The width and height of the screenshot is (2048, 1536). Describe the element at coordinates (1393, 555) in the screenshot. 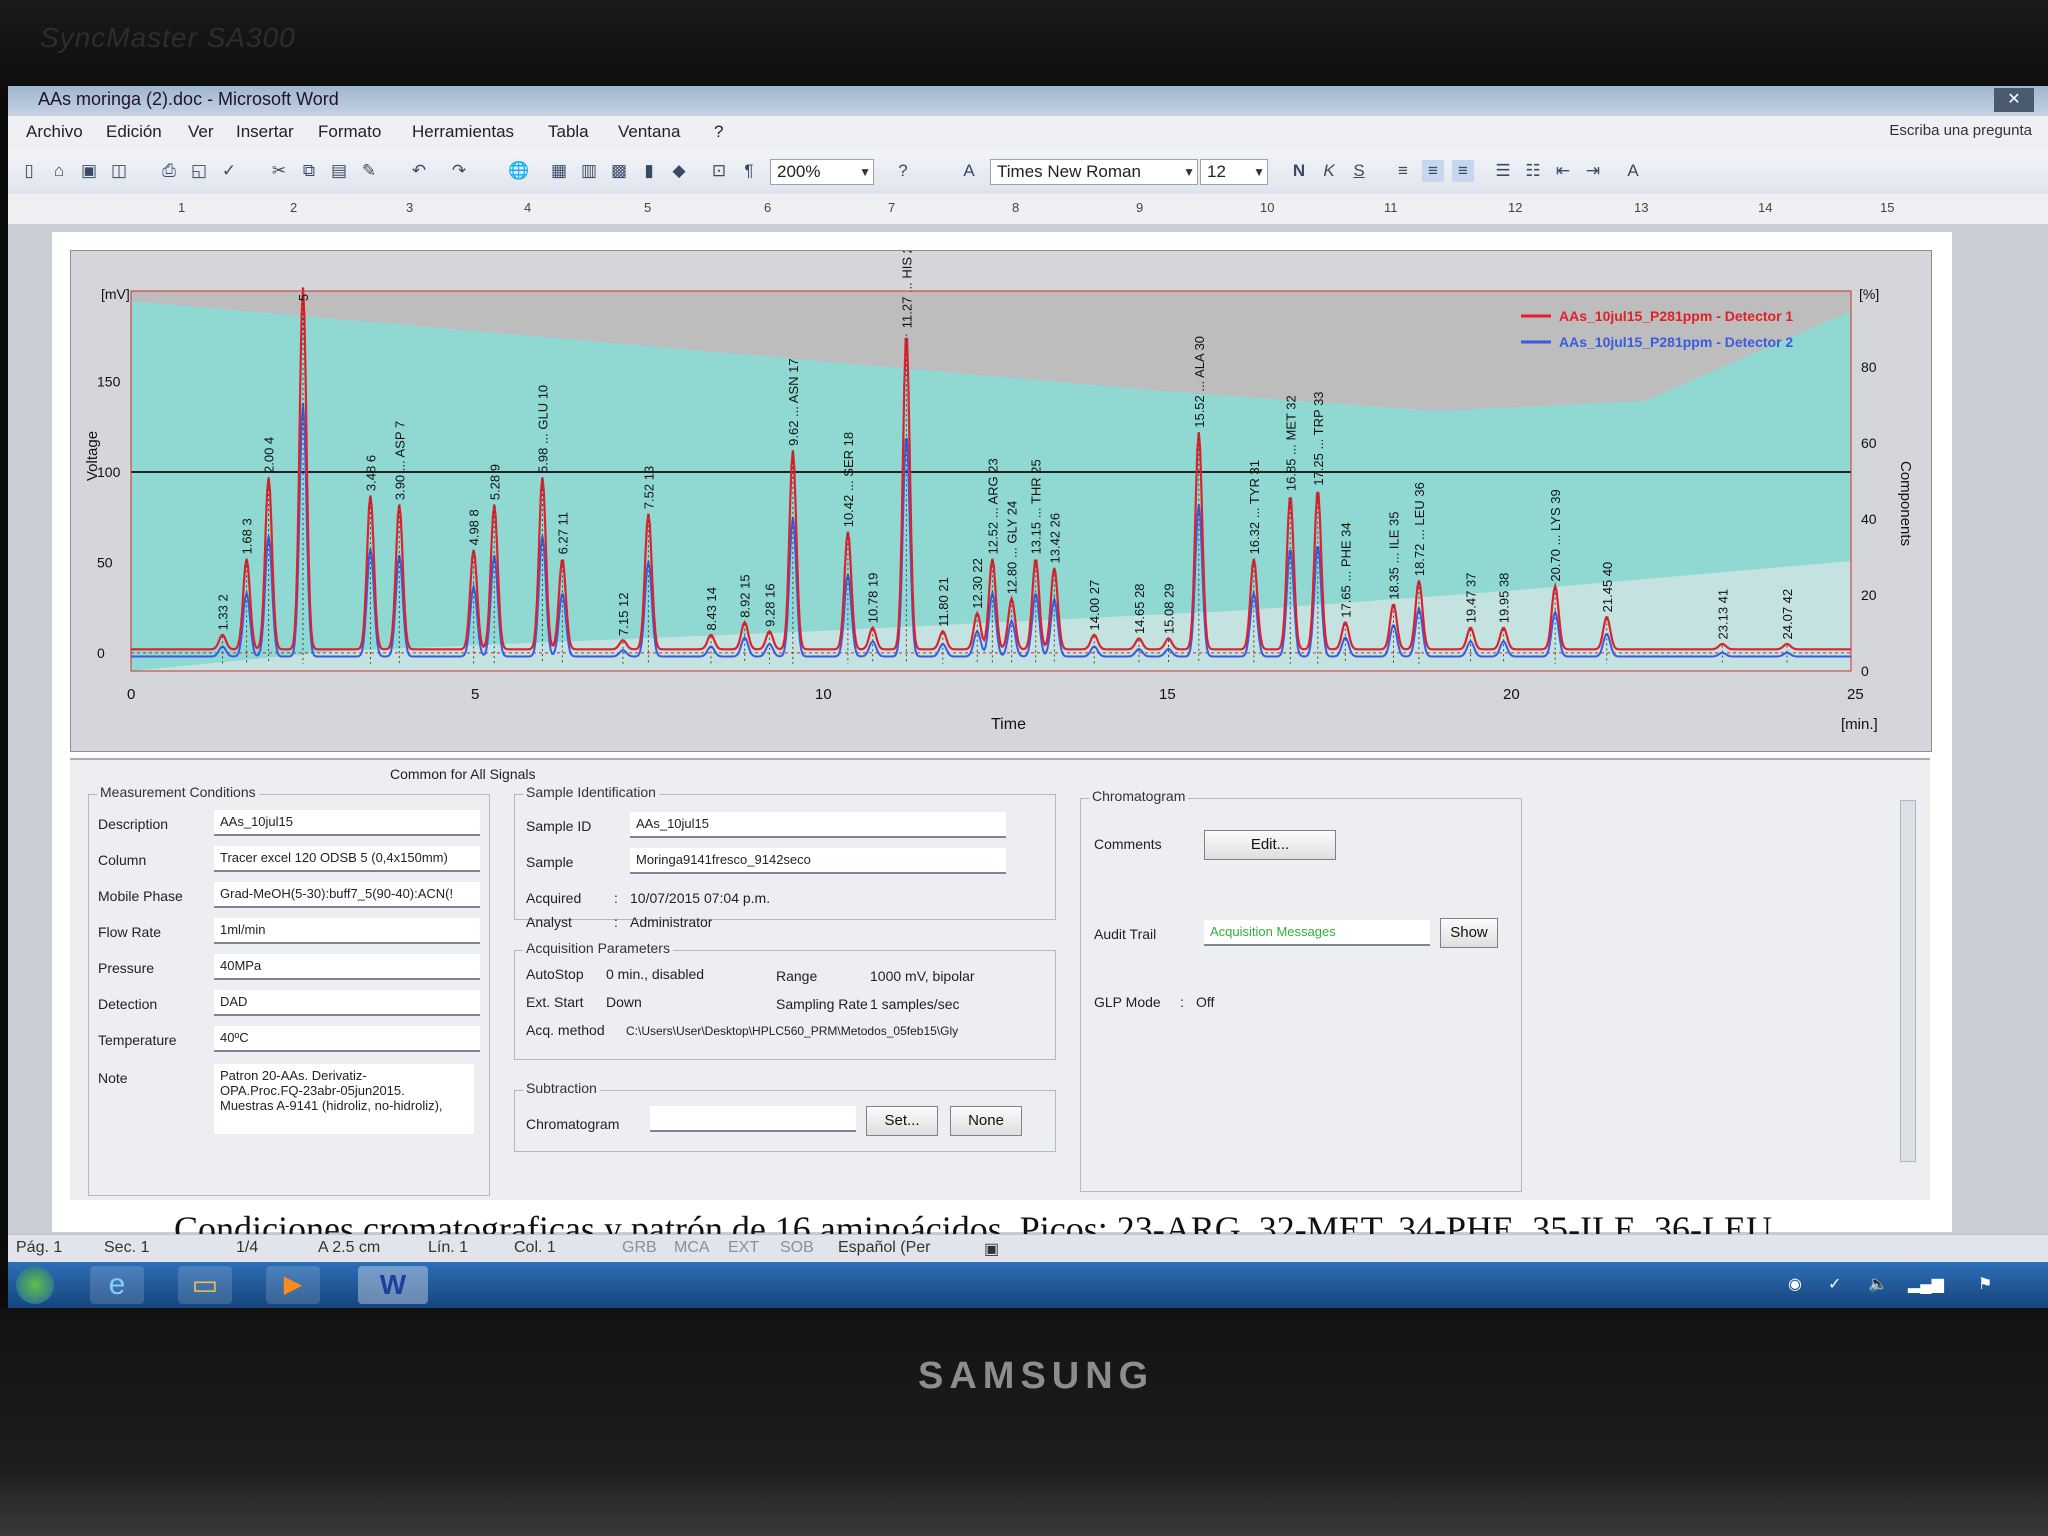

I see `peak-label: 18.35 ... ILE 35` at that location.